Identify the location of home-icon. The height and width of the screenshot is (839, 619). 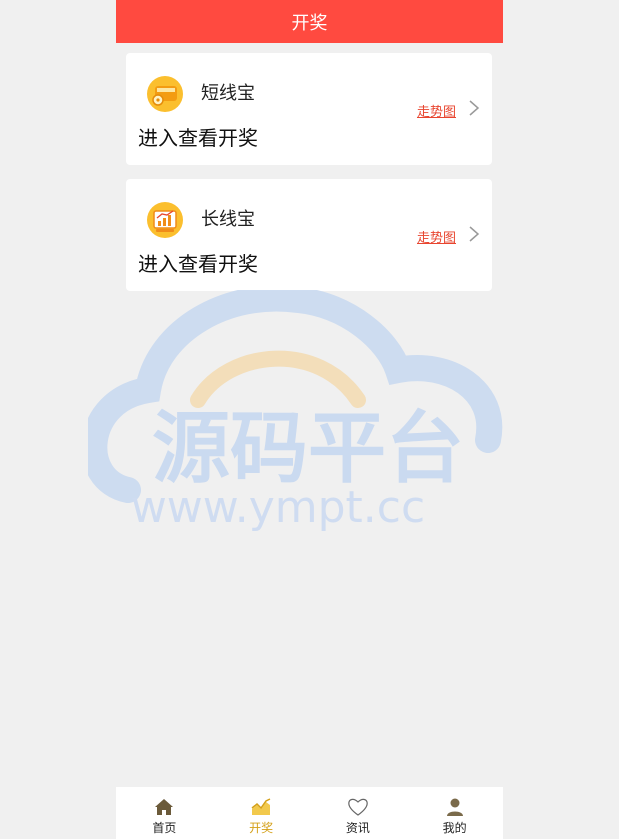
(164, 807).